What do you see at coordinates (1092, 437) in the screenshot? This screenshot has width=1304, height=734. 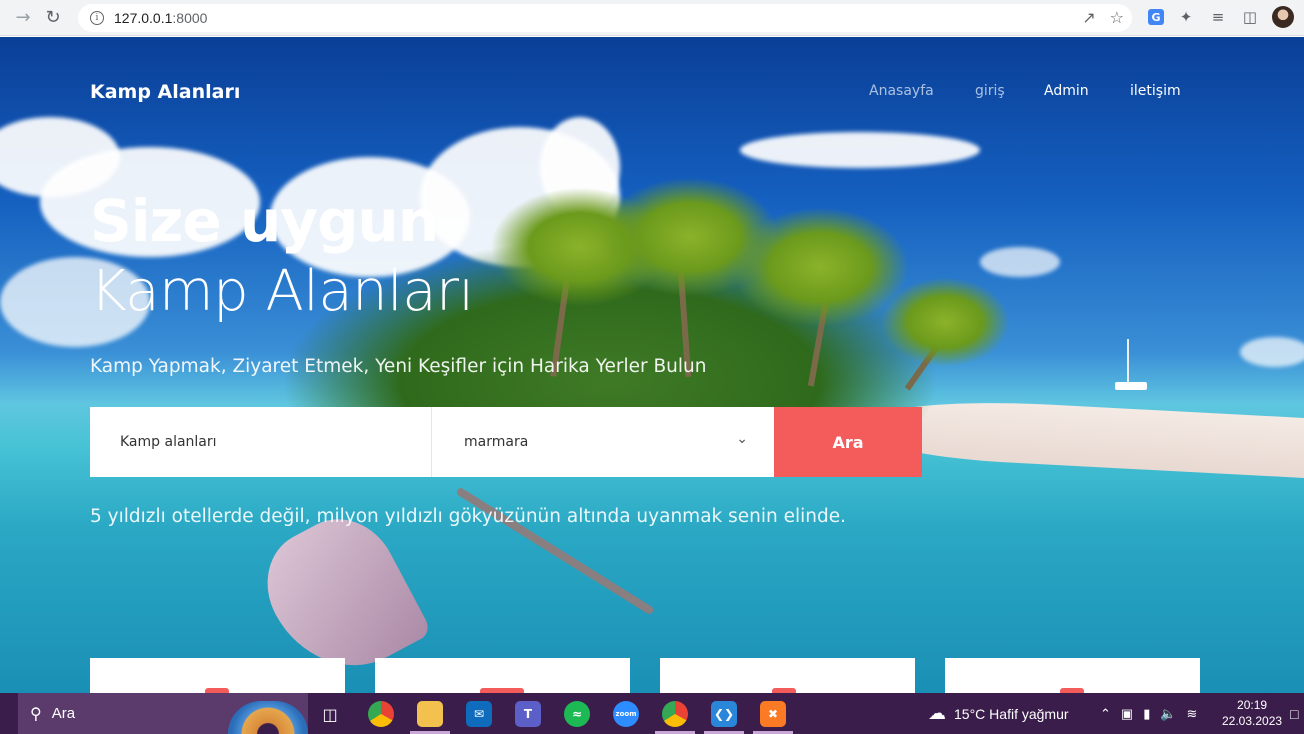 I see `beach-sand` at bounding box center [1092, 437].